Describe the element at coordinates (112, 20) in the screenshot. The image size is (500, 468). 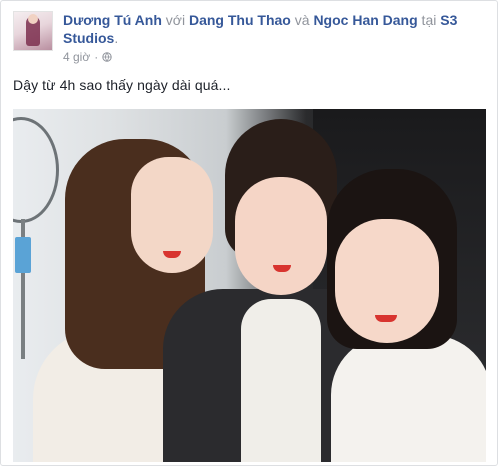
I see `author-name-link: Dương Tú Anh` at that location.